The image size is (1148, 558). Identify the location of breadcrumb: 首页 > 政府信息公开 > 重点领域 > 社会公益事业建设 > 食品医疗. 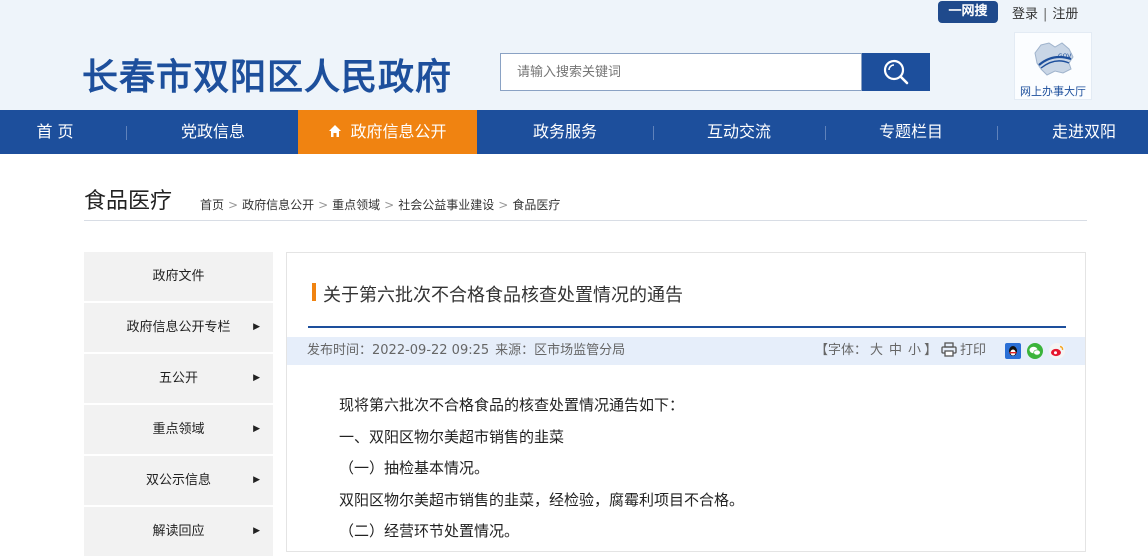
(380, 204).